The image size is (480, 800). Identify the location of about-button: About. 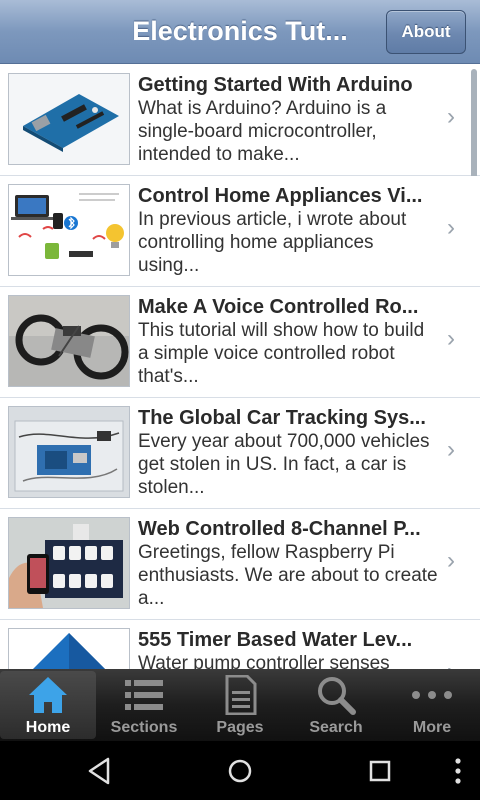
(426, 32).